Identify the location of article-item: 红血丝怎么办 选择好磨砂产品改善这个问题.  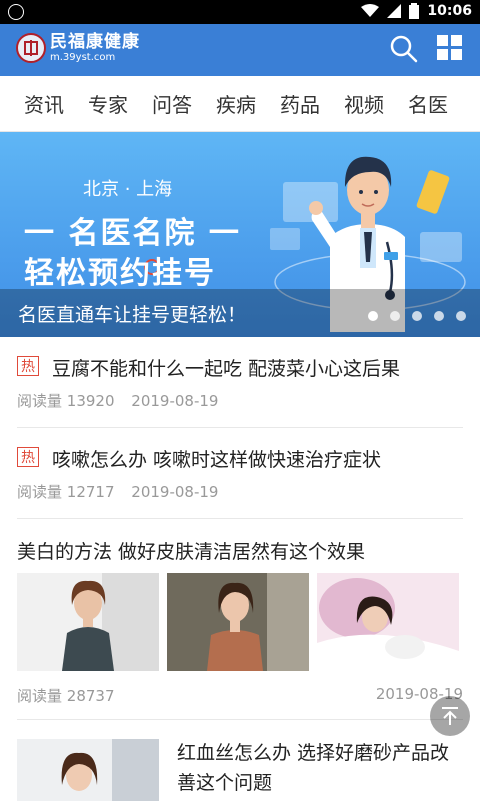
(240, 760).